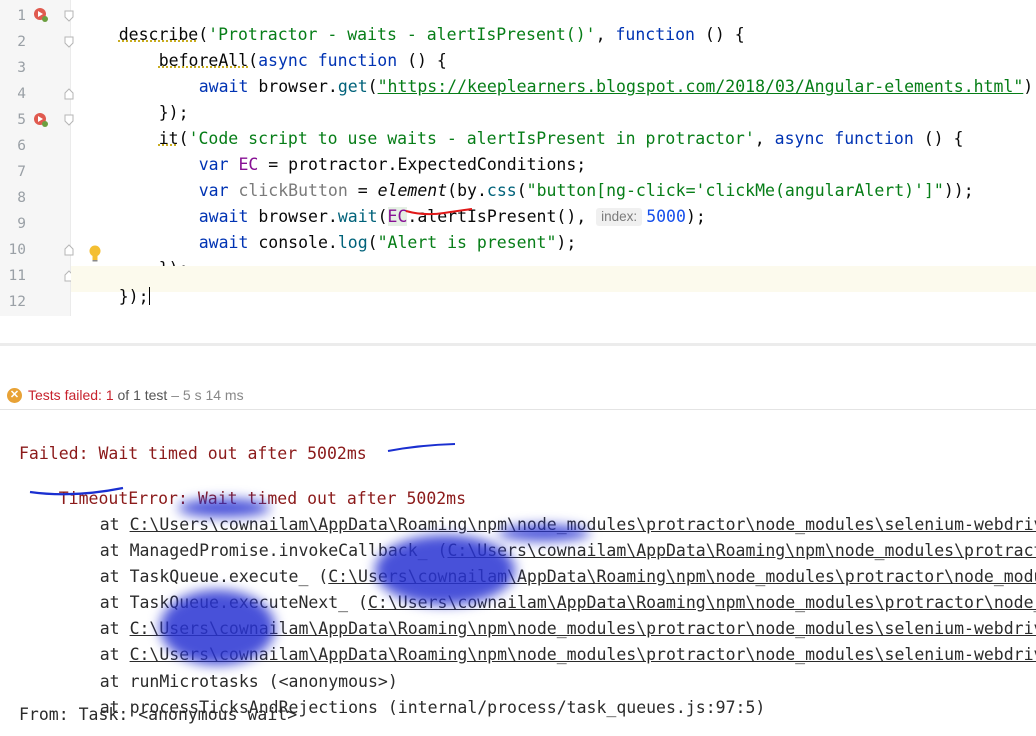  Describe the element at coordinates (13, 68) in the screenshot. I see `line-number: 3` at that location.